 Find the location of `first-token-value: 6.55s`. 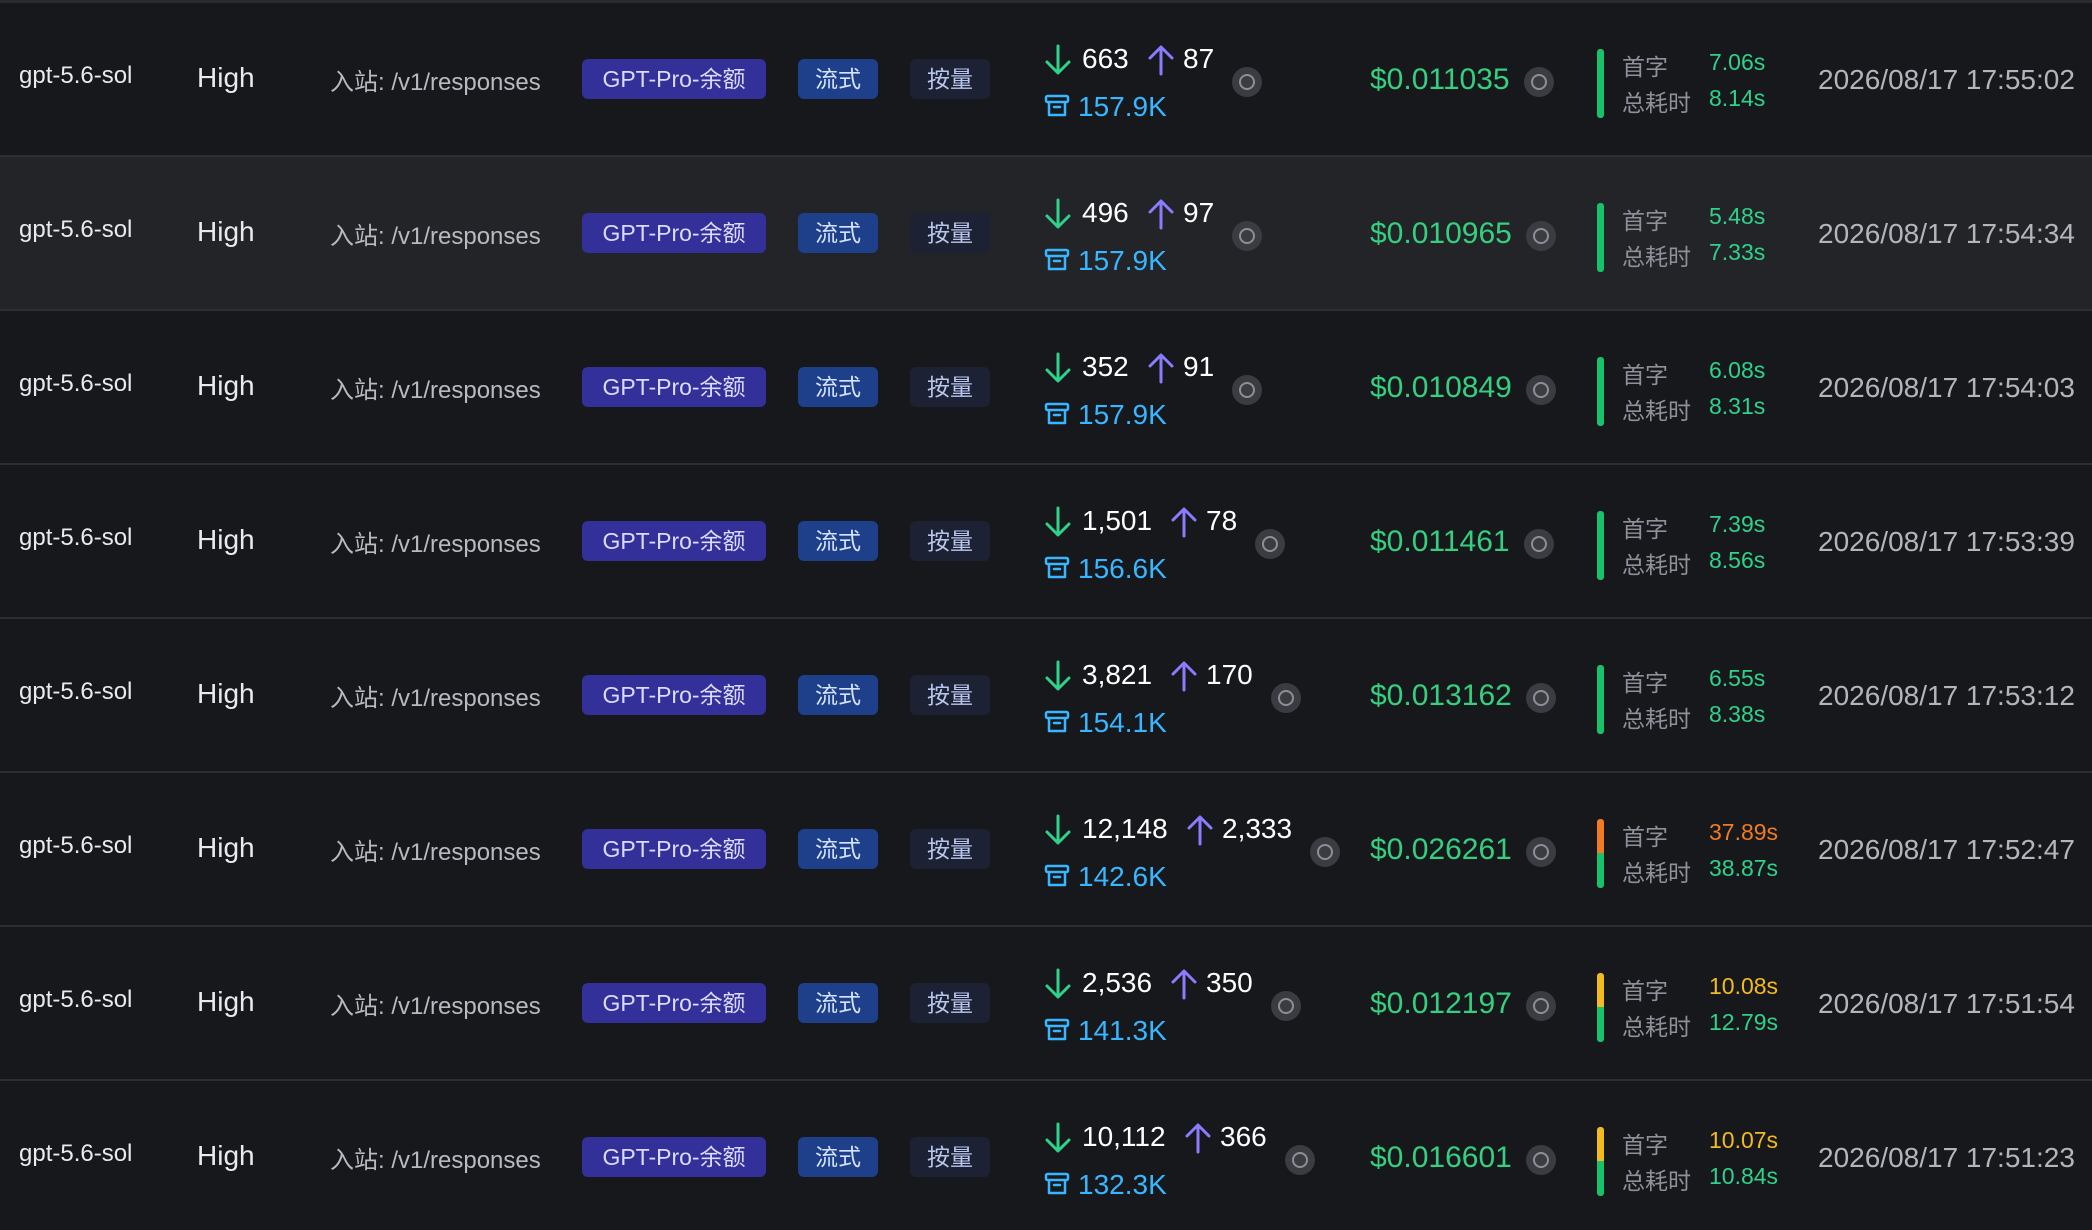

first-token-value: 6.55s is located at coordinates (1737, 678).